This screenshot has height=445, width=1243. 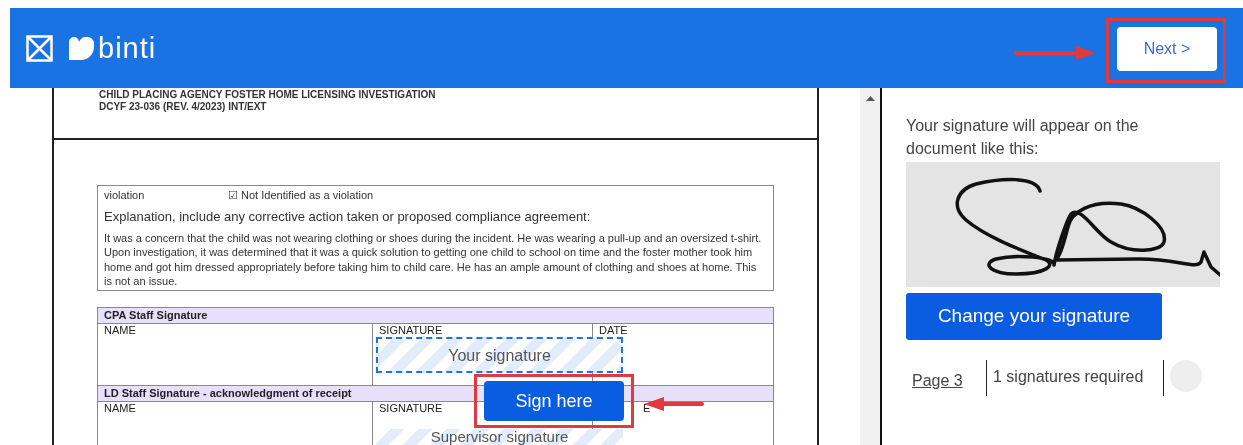 What do you see at coordinates (1167, 49) in the screenshot?
I see `next-button: Next >` at bounding box center [1167, 49].